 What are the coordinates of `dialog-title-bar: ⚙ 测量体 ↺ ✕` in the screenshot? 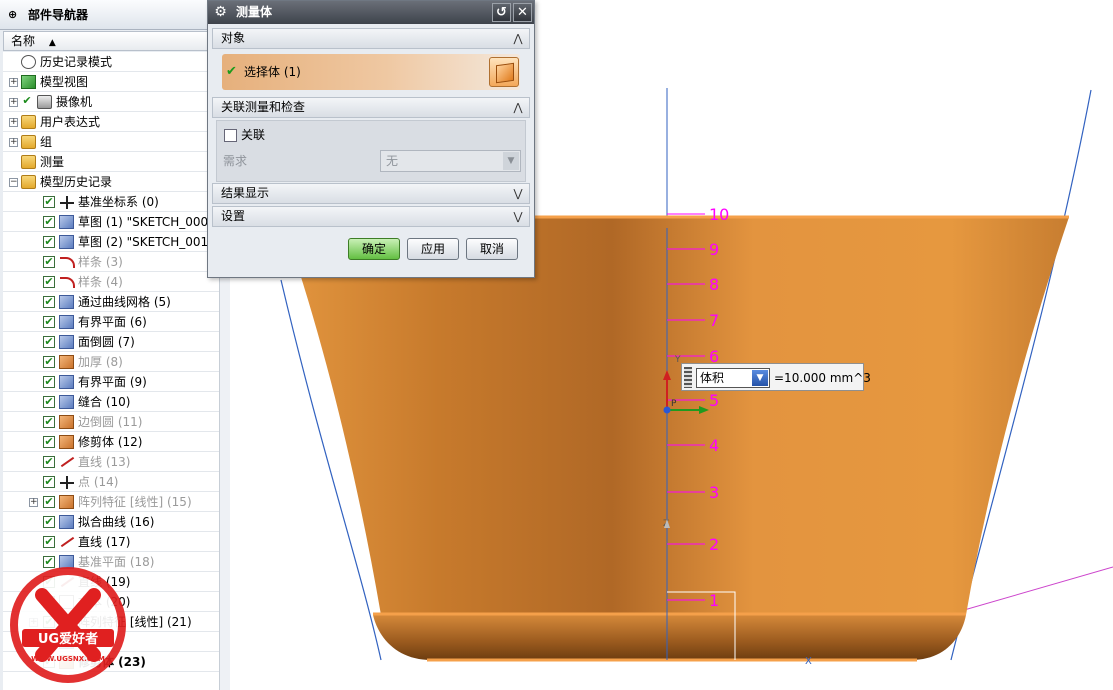 It's located at (371, 12).